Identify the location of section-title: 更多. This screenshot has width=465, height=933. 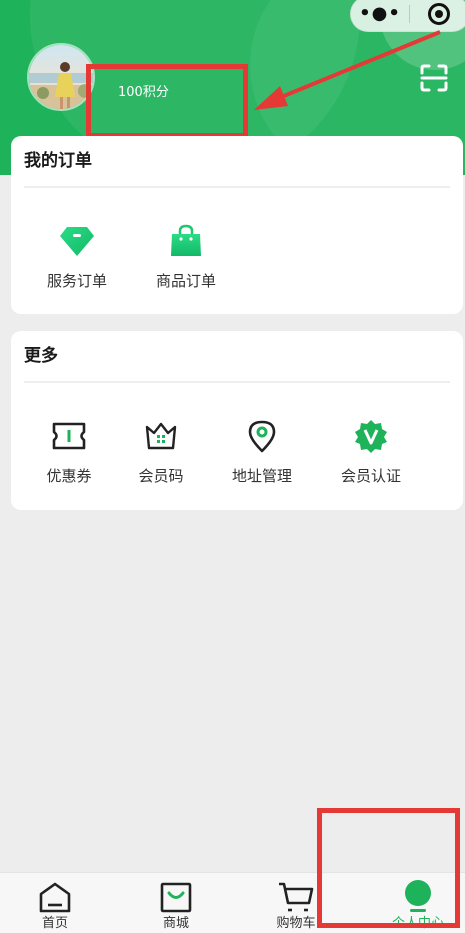
(41, 356).